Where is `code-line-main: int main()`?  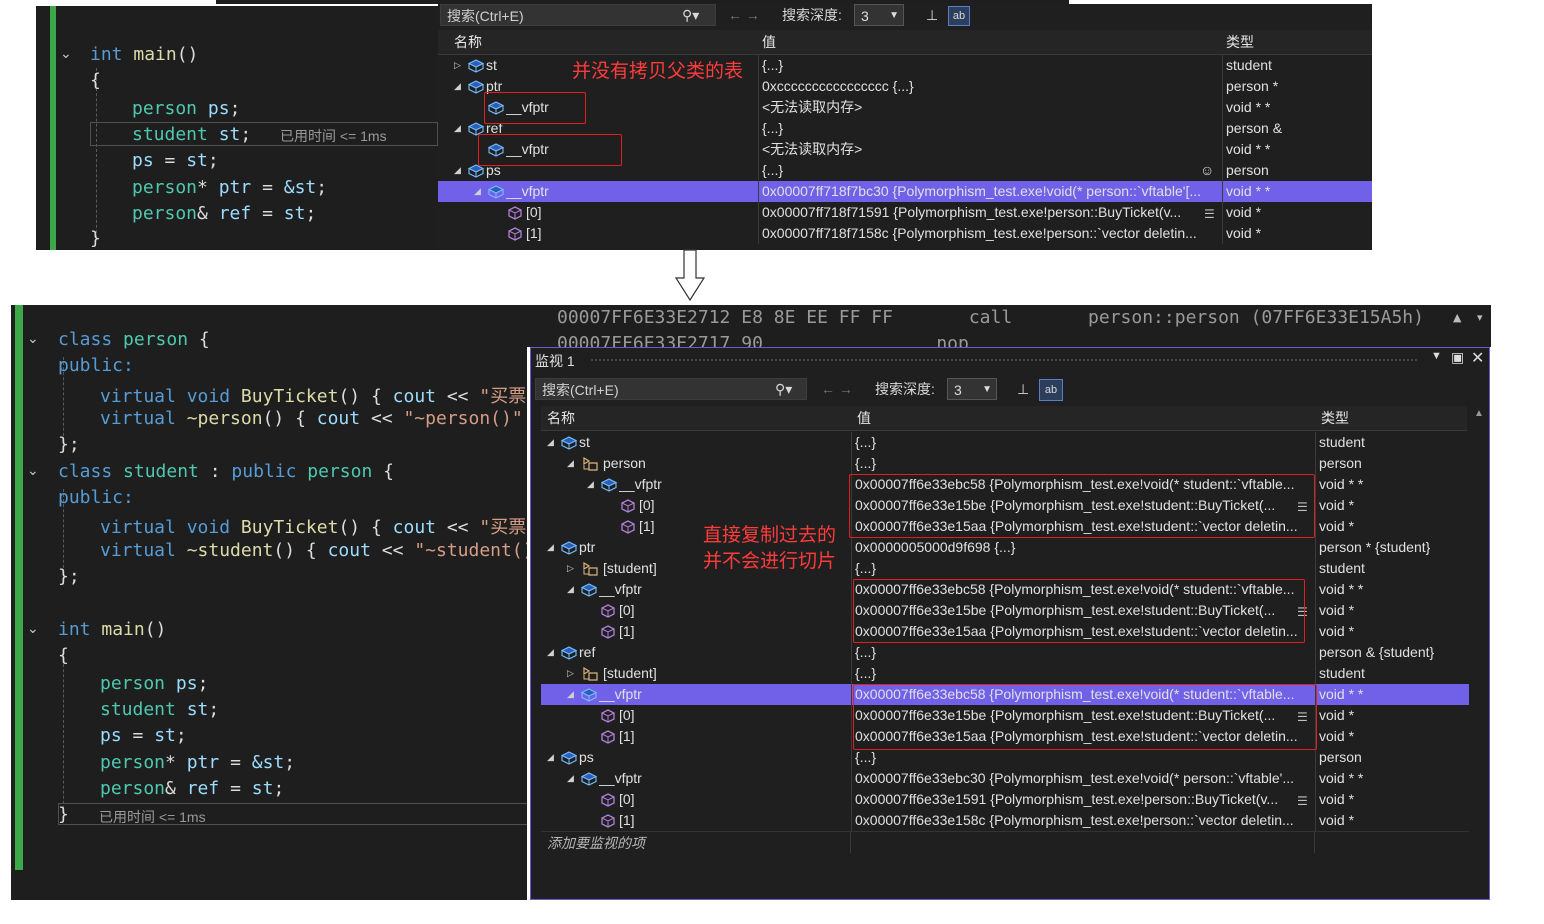 code-line-main: int main() is located at coordinates (112, 629).